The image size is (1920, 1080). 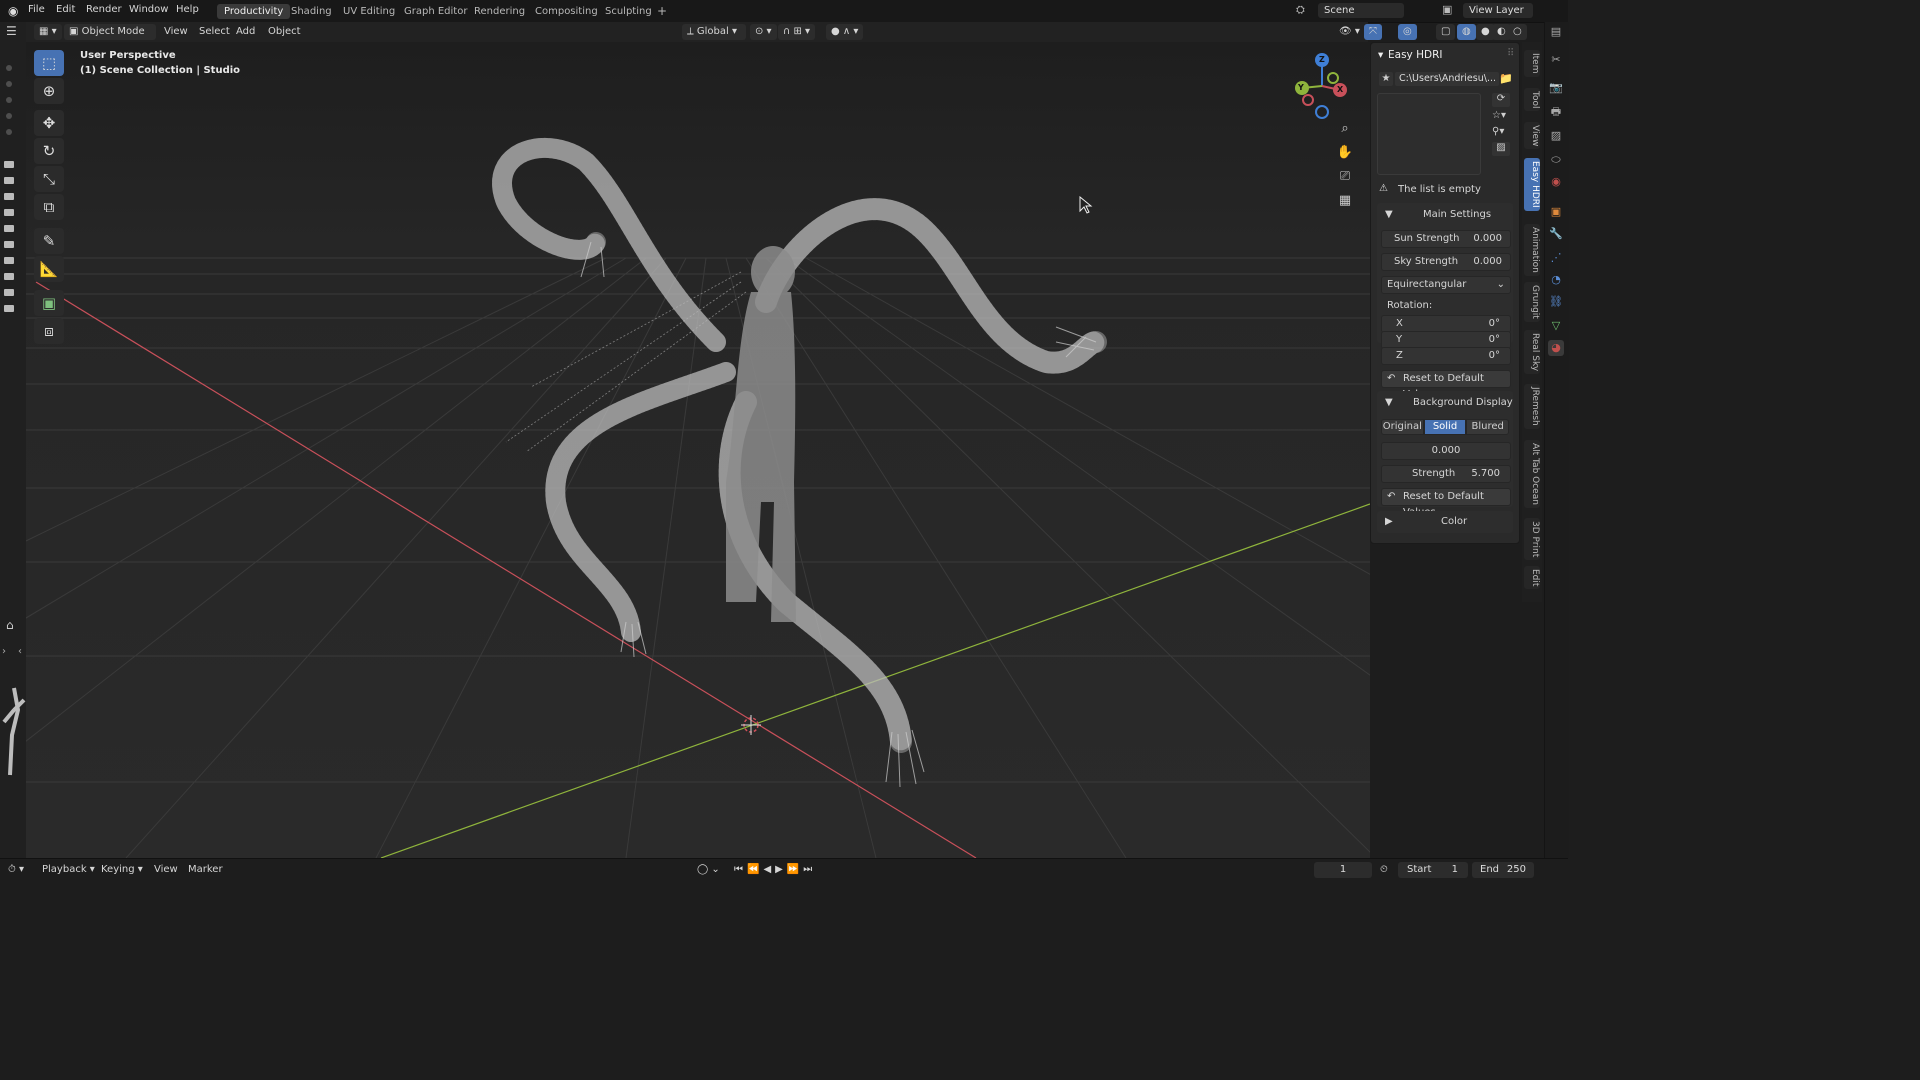 What do you see at coordinates (1446, 451) in the screenshot?
I see `bg-value-field: 0.000` at bounding box center [1446, 451].